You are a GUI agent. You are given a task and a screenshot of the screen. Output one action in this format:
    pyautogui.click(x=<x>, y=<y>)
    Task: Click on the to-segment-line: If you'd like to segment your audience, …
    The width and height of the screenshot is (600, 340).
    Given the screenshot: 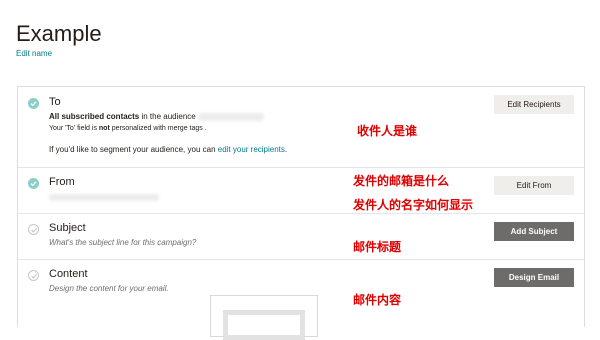 What is the action you would take?
    pyautogui.click(x=168, y=149)
    